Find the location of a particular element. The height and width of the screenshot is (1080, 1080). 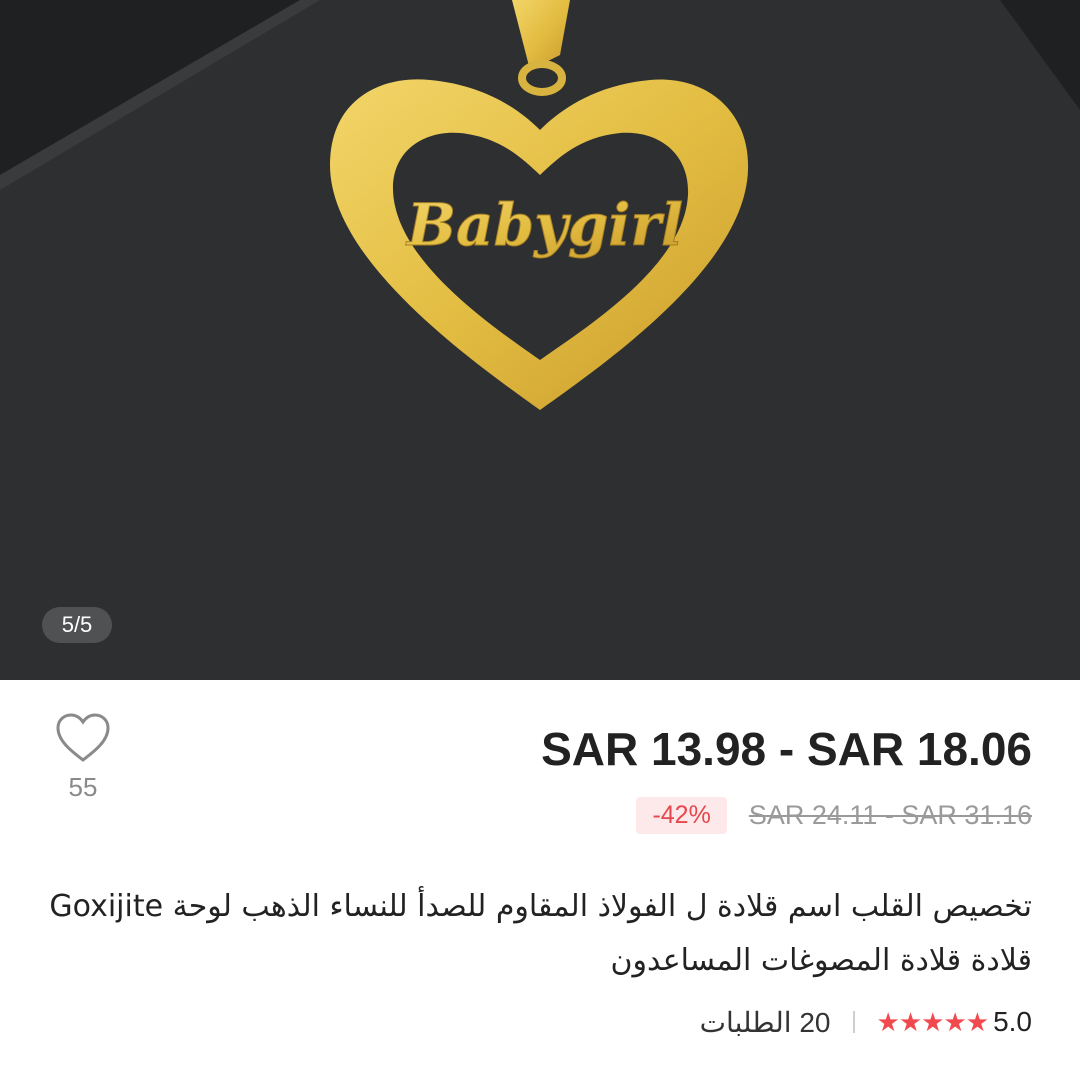

rating-row: 5.0 ★ ★ ★ ★ ★ 20 الطلبات is located at coordinates (866, 1022).